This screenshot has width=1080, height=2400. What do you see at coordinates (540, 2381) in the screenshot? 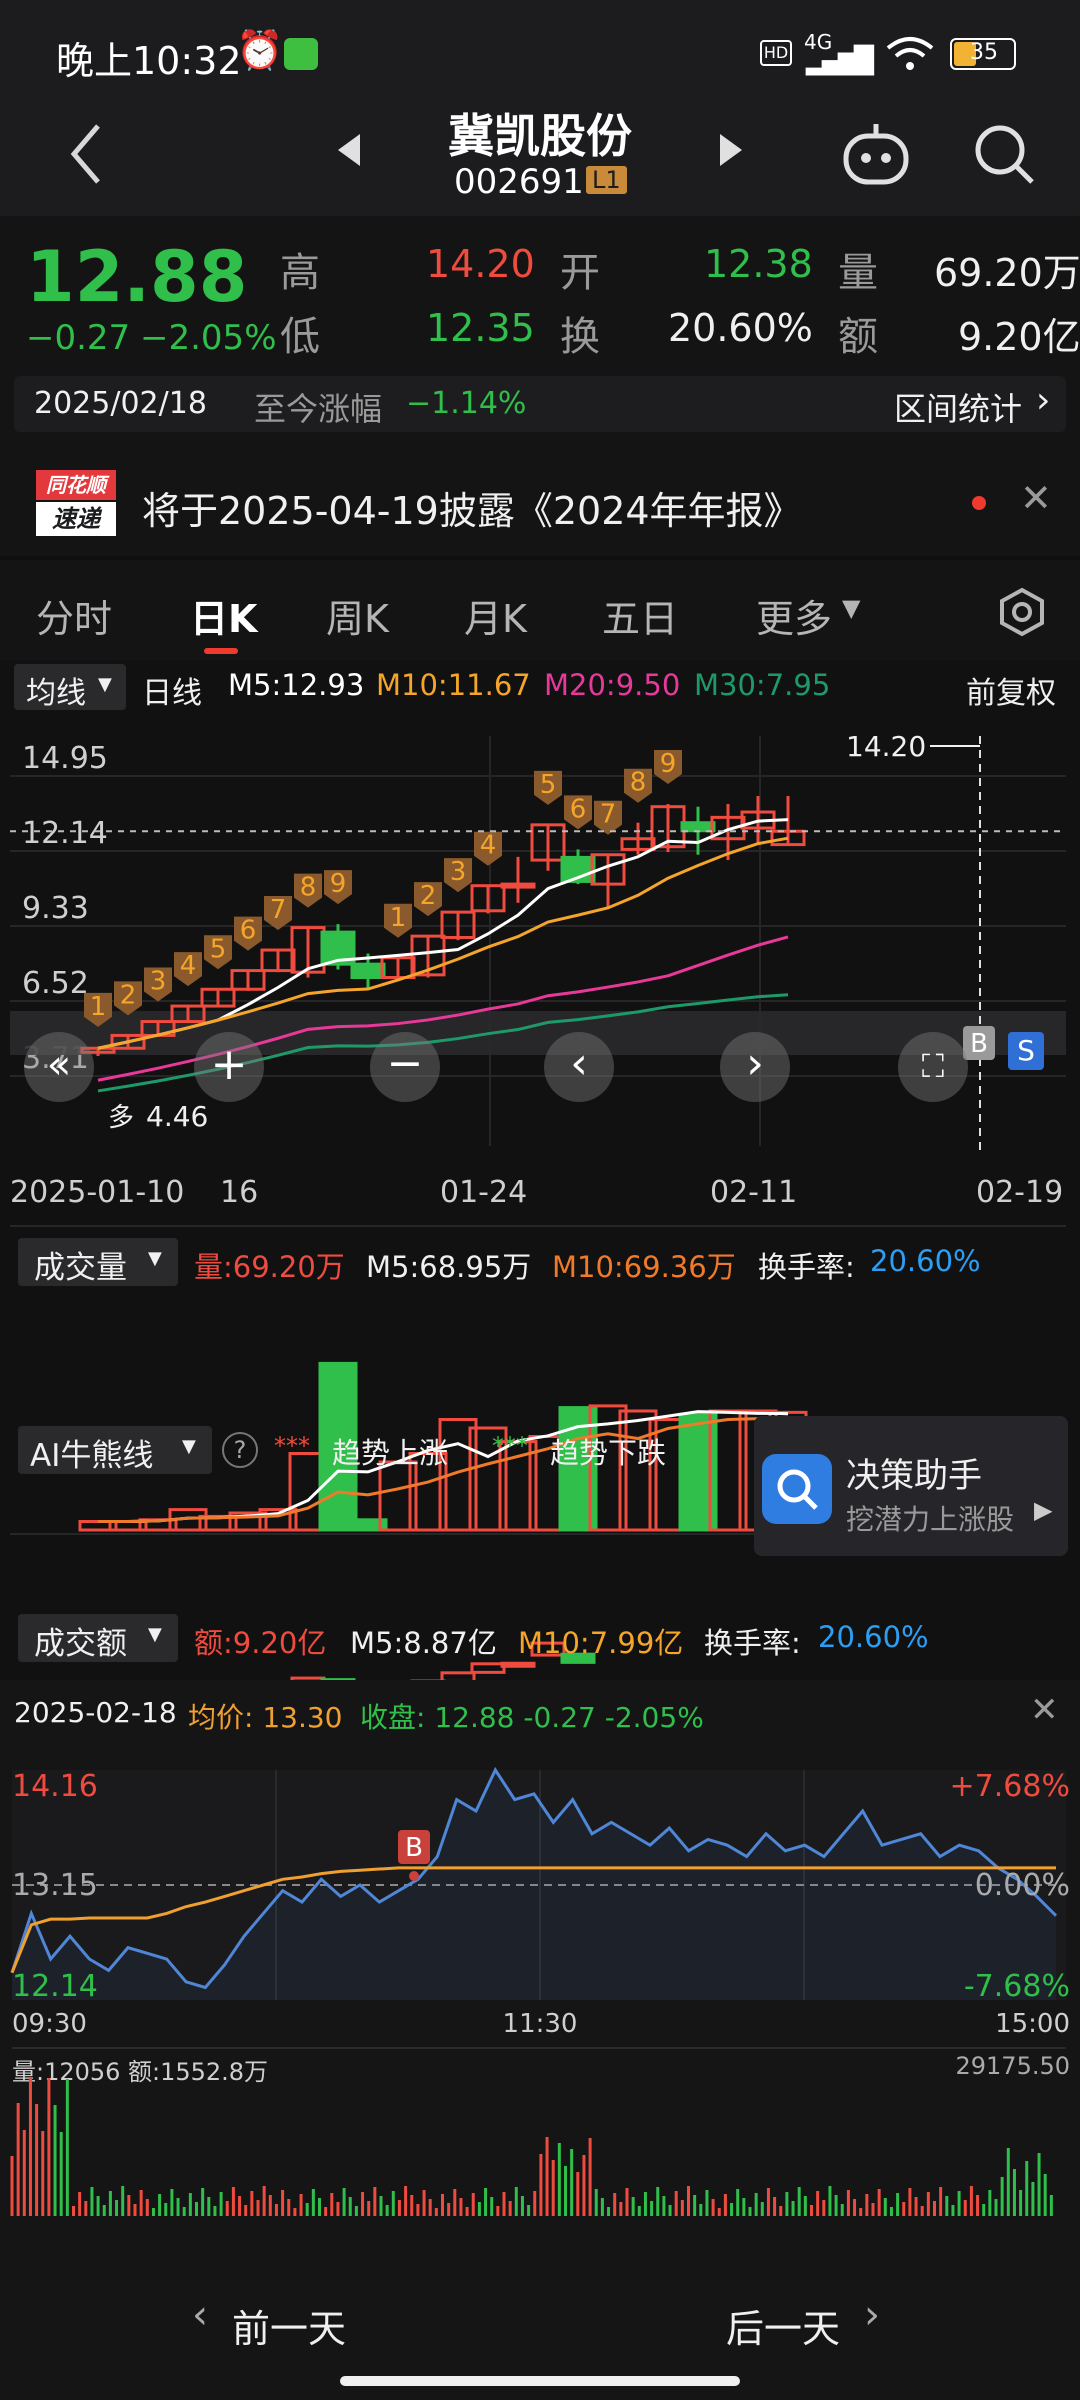
I see `home-indicator` at bounding box center [540, 2381].